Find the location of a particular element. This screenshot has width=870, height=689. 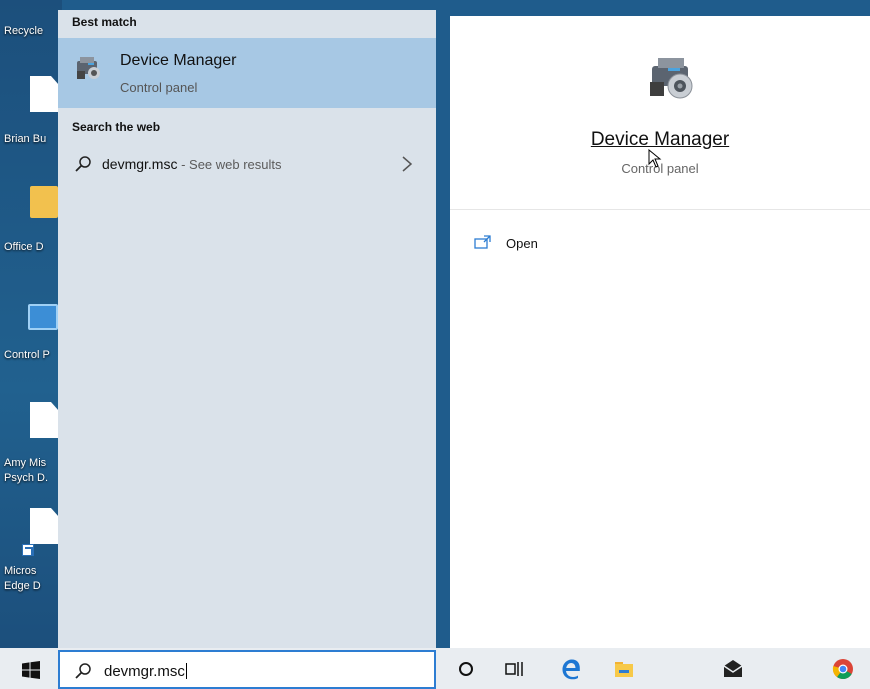

desktop-item-recycle-bin: Recycle is located at coordinates (31, 25).